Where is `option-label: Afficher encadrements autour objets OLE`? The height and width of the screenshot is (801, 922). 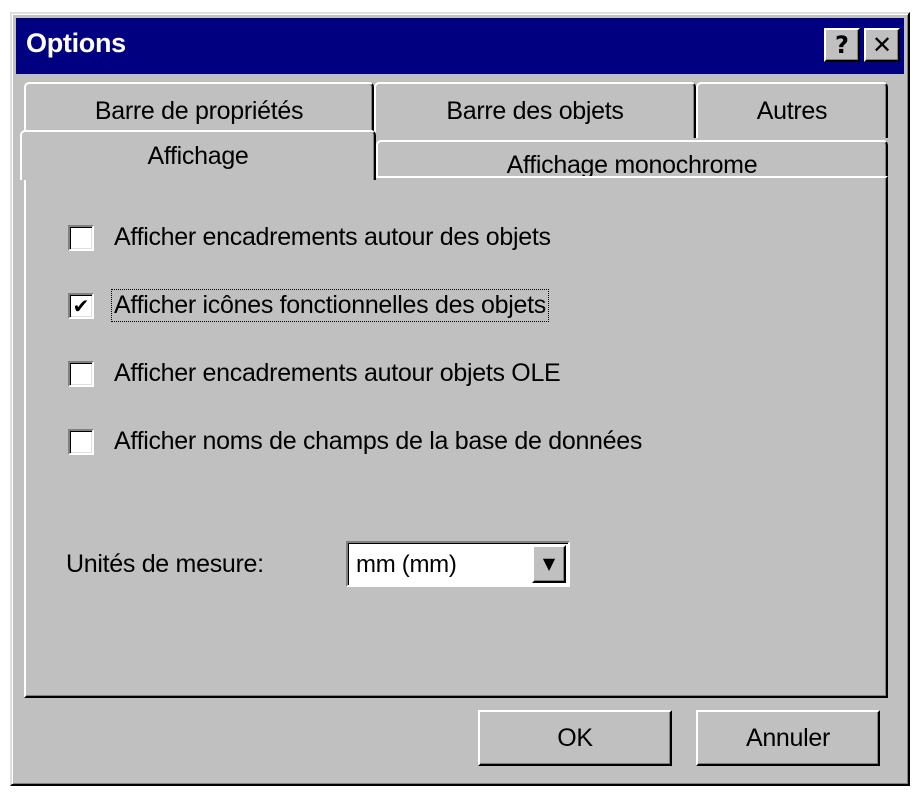
option-label: Afficher encadrements autour objets OLE is located at coordinates (337, 373).